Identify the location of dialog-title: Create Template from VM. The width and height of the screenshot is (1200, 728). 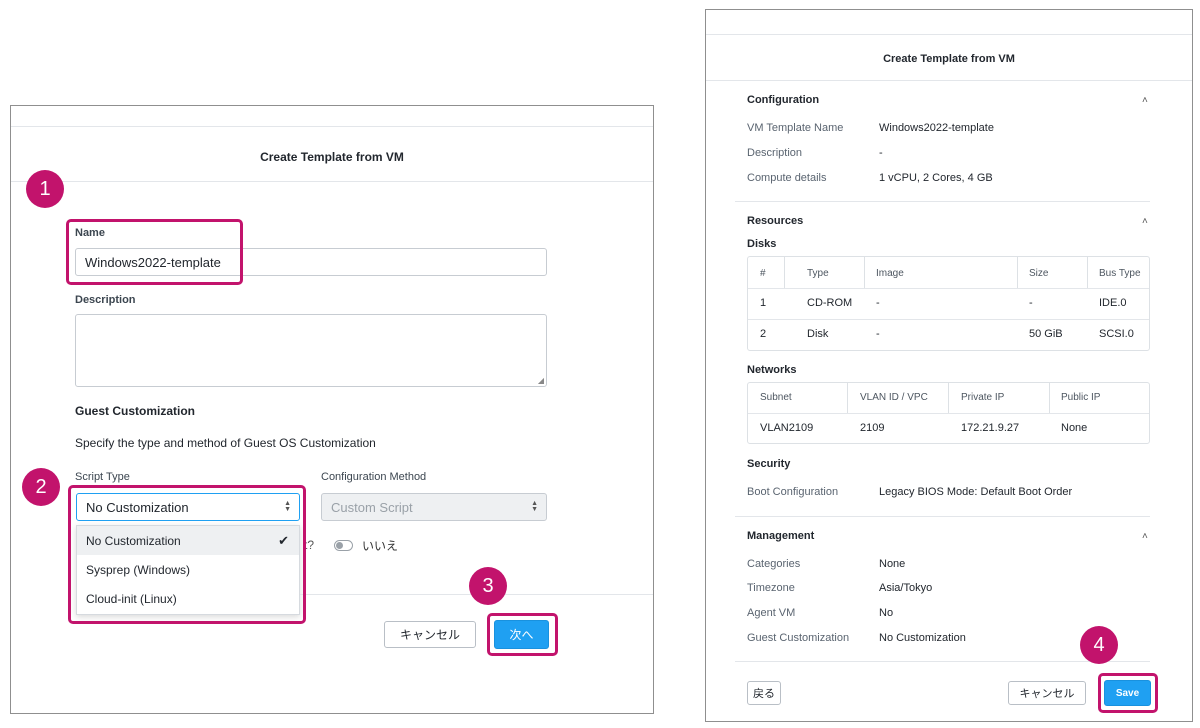
(332, 157).